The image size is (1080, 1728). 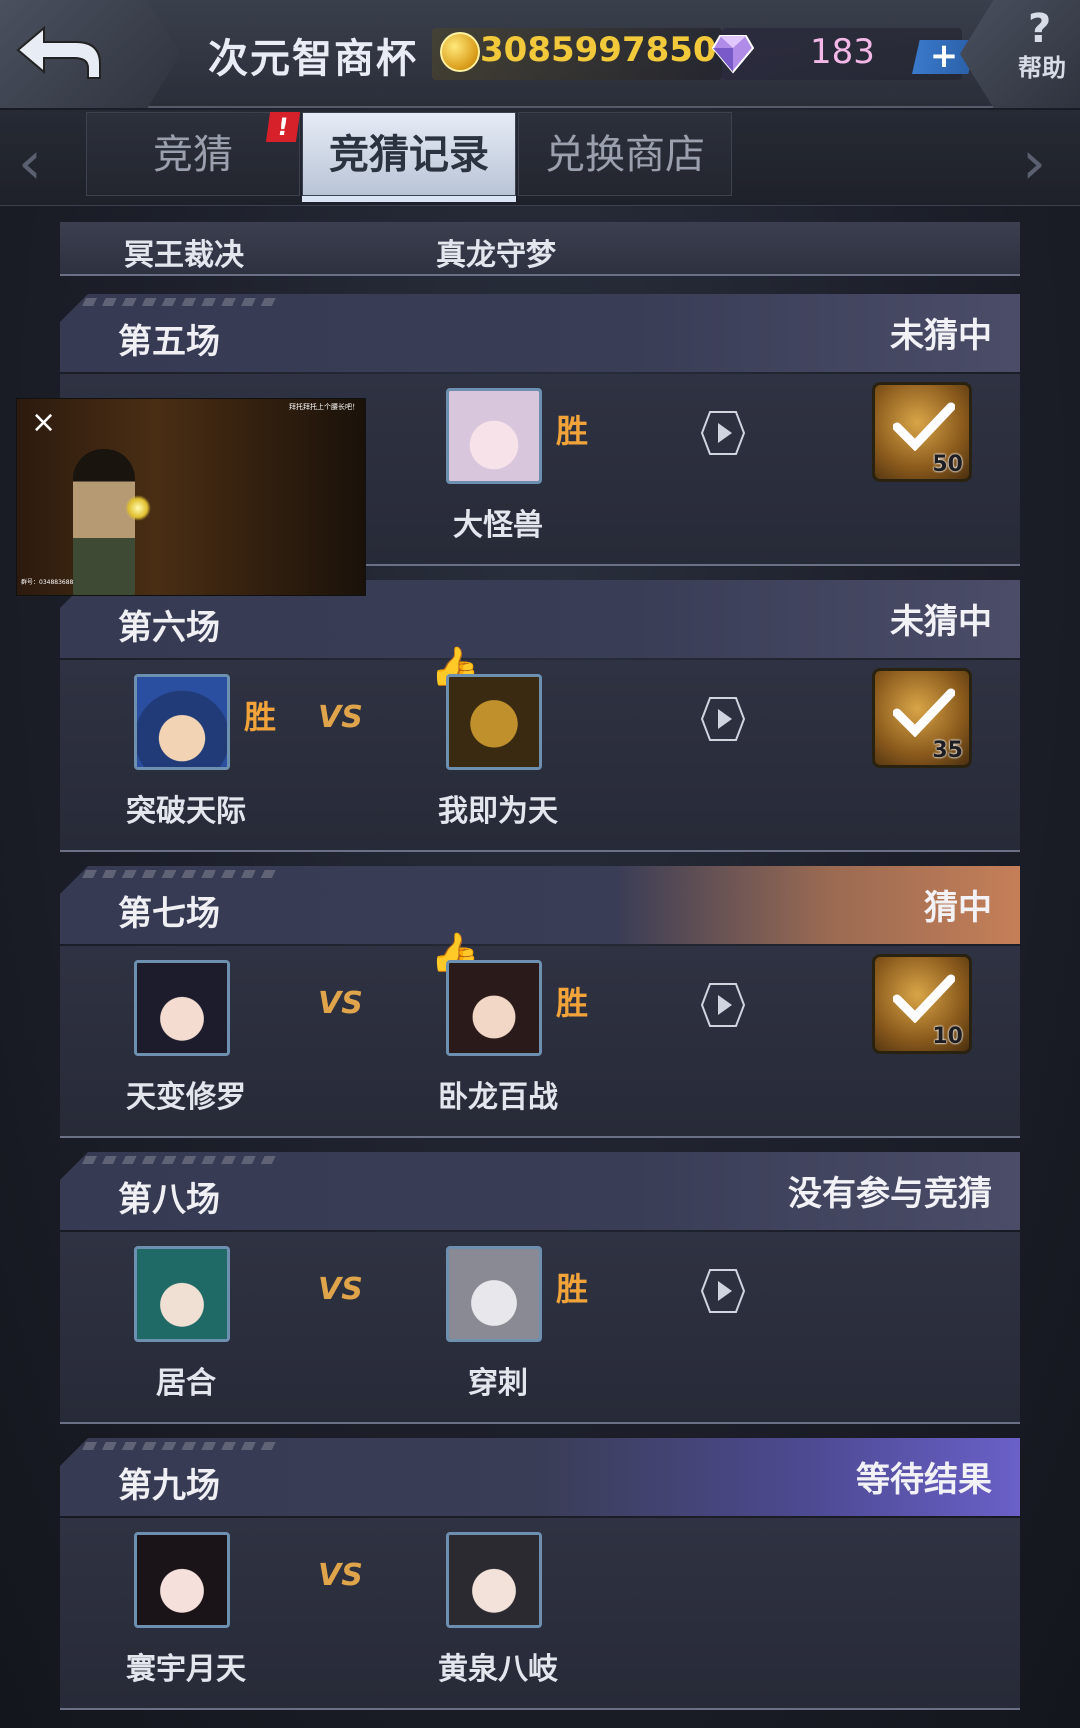 What do you see at coordinates (922, 1004) in the screenshot?
I see `coin-check-reward-icon: 10` at bounding box center [922, 1004].